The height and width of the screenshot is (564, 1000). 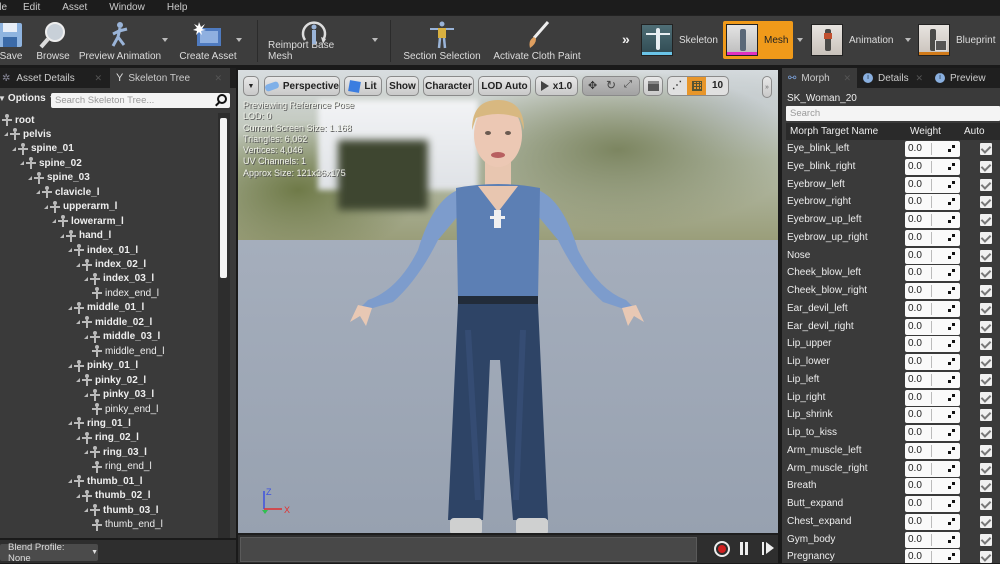 I want to click on bone-tree-item: middle_02_l, so click(x=114, y=322).